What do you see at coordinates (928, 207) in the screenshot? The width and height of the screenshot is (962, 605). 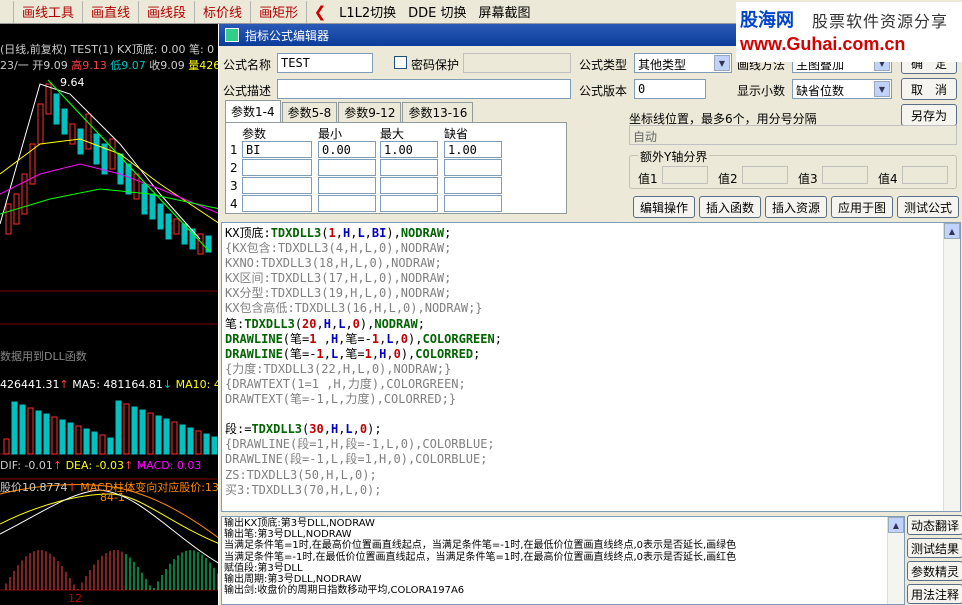 I see `test-formula-button: 测试公式` at bounding box center [928, 207].